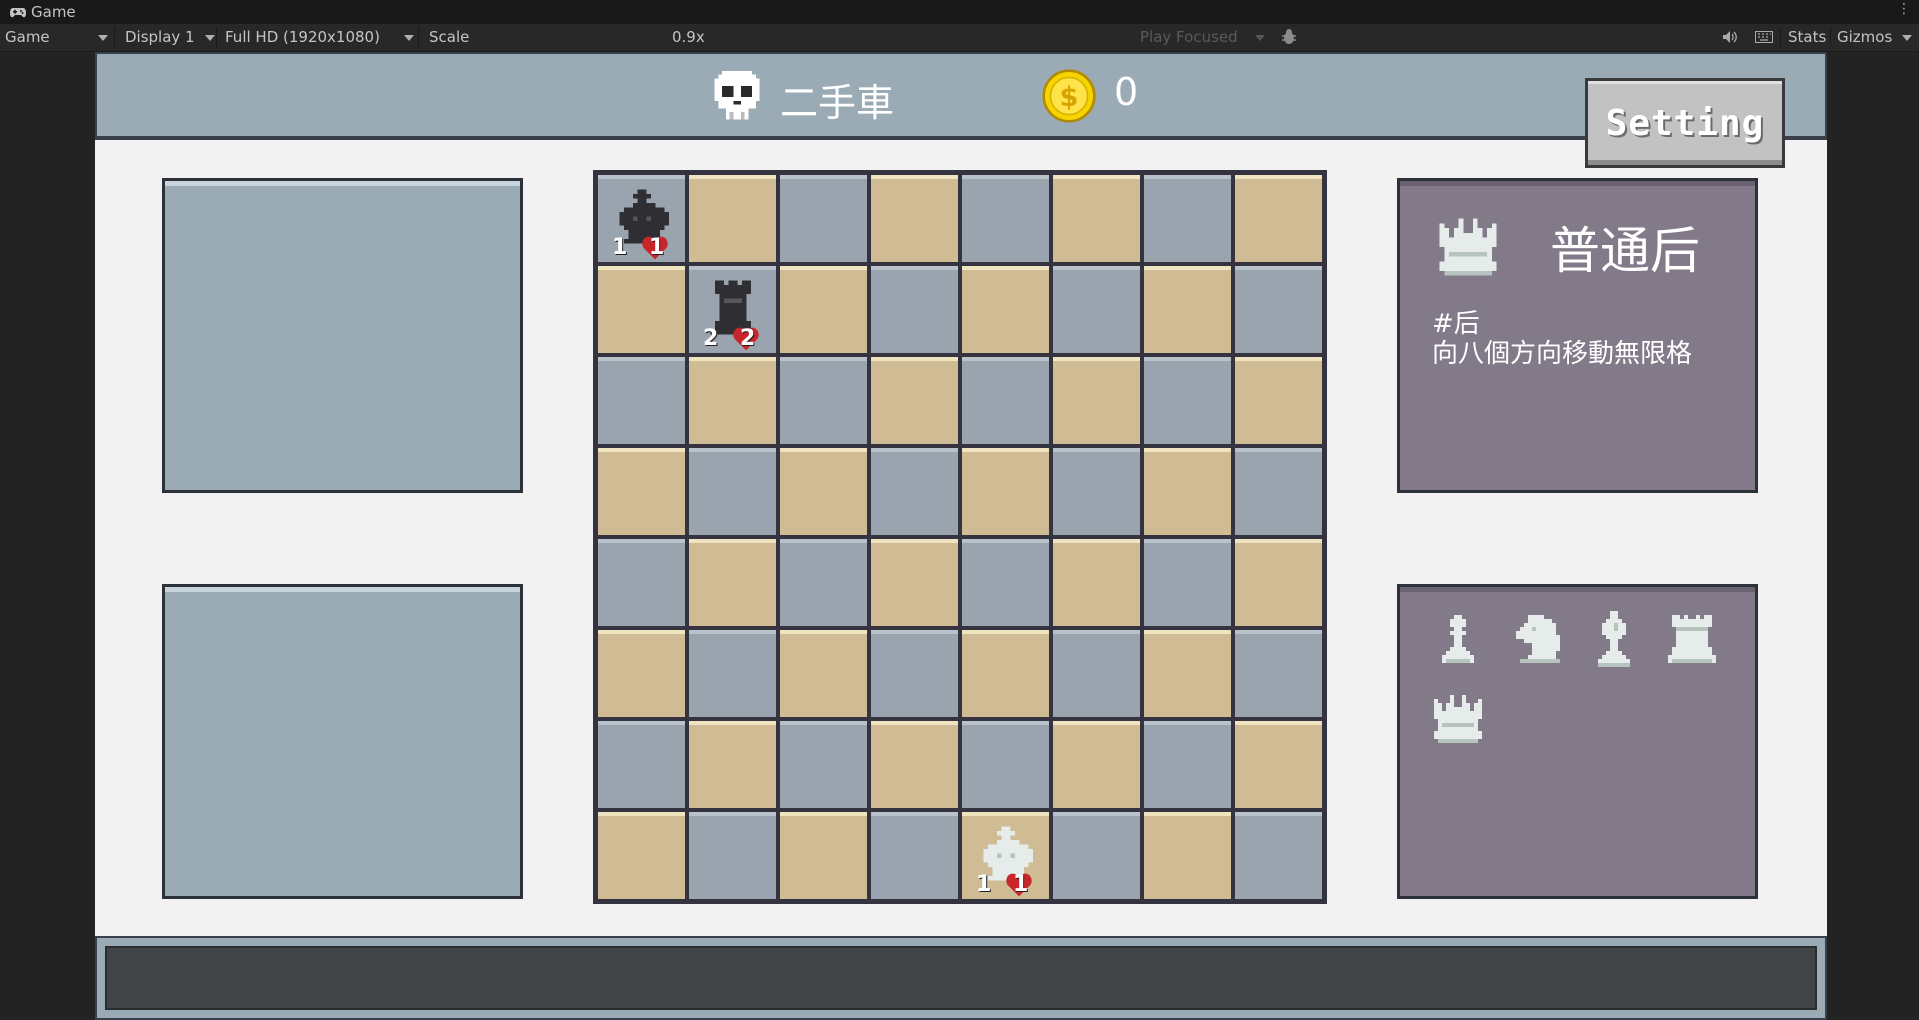 The image size is (1919, 1020). I want to click on rook-icon, so click(1692, 639).